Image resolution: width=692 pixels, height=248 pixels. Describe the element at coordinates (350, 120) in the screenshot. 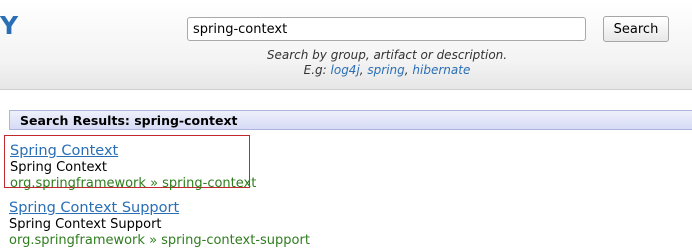

I see `search-results-header: Search Results: spring-context` at that location.